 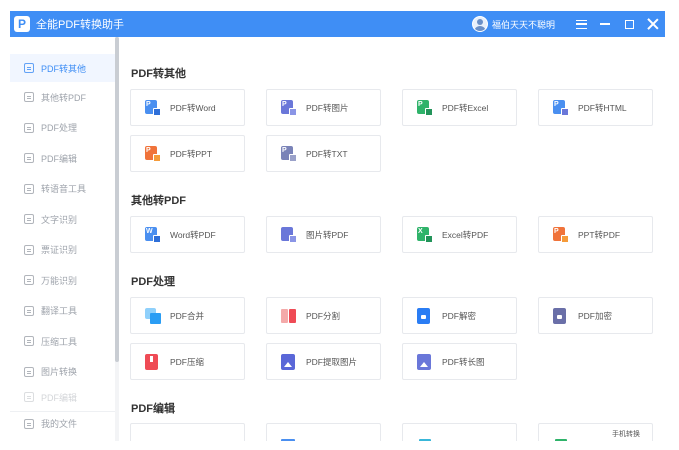 I want to click on pdf-to-word-icon: P, so click(x=153, y=107).